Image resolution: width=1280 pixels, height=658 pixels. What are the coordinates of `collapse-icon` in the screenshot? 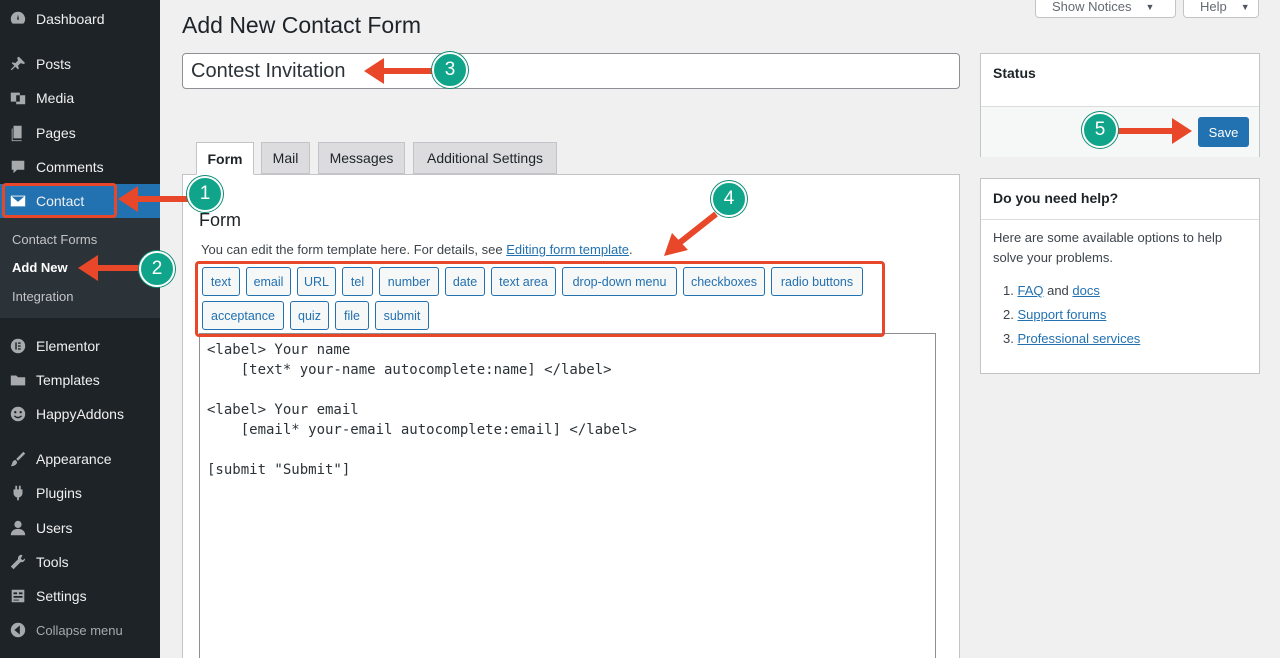 It's located at (18, 630).